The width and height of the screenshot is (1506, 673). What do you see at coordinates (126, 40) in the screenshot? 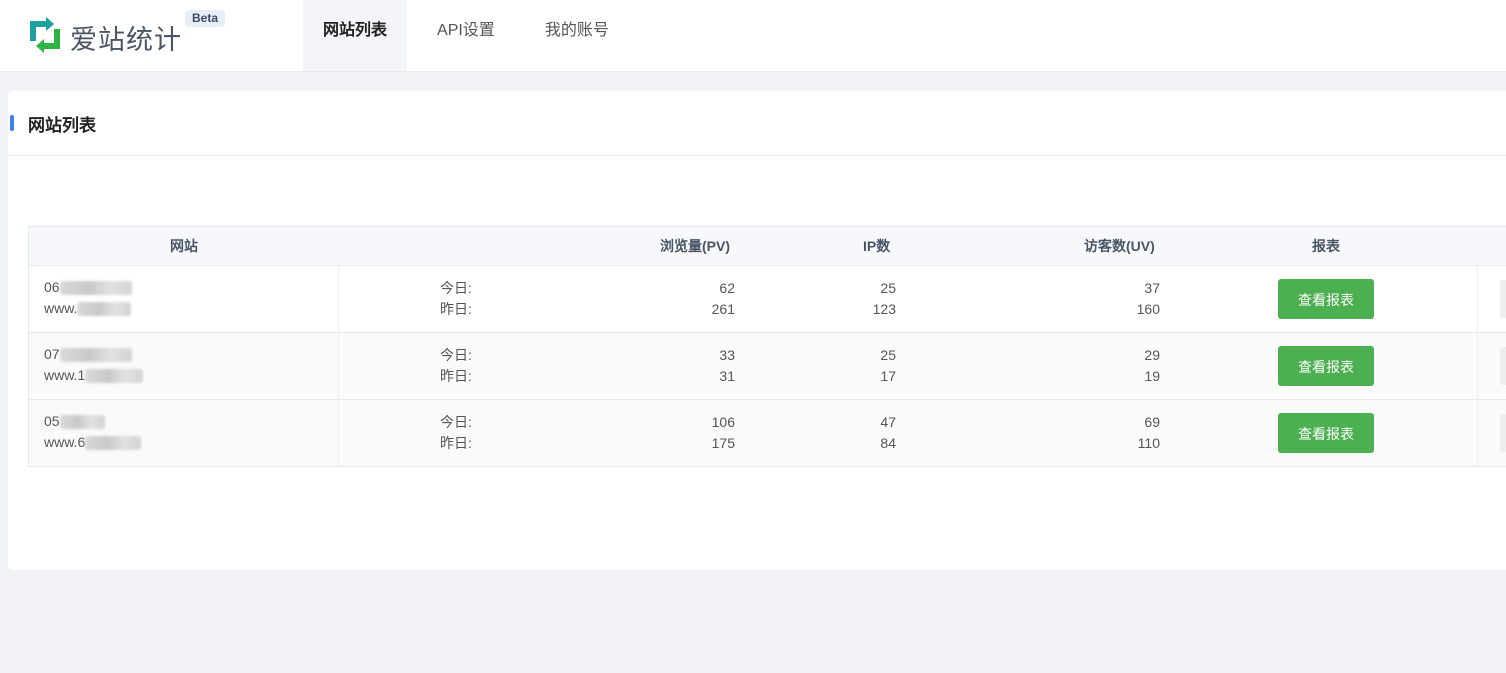
I see `app-name: 爱站统计` at bounding box center [126, 40].